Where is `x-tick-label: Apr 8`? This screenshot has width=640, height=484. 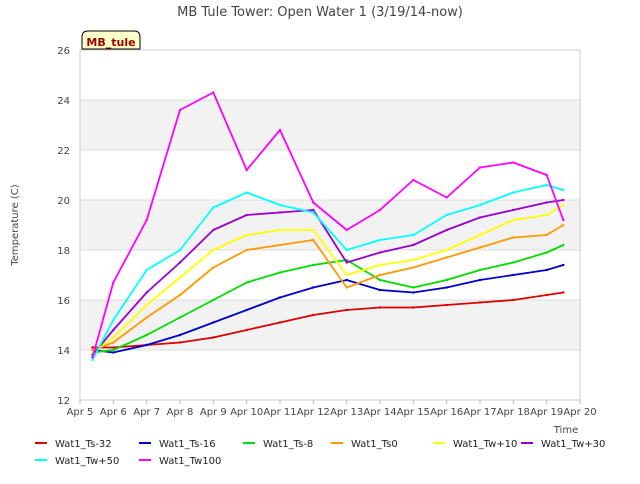 x-tick-label: Apr 8 is located at coordinates (180, 412).